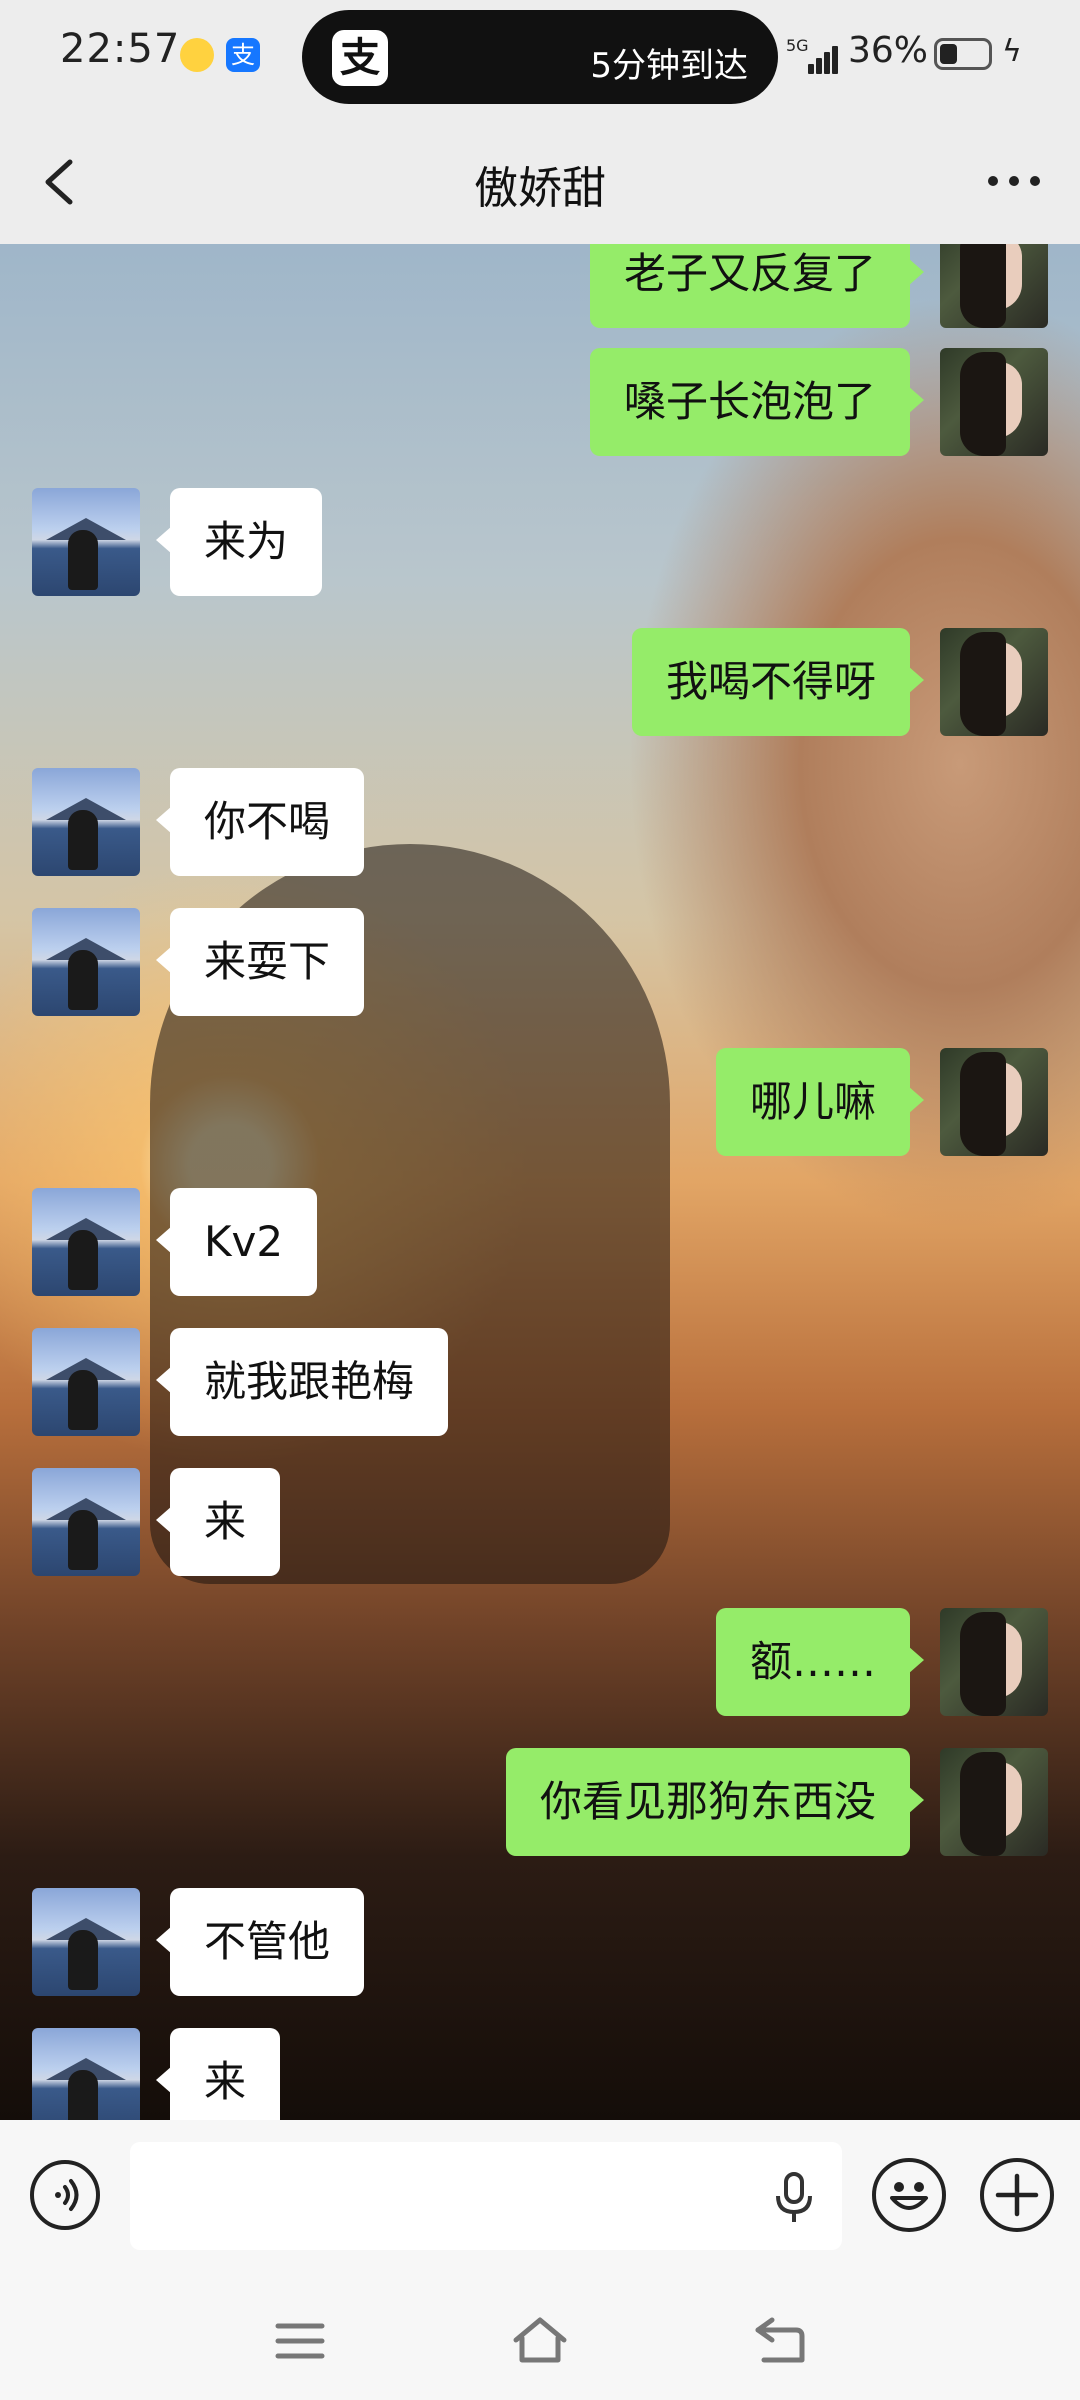  I want to click on microphone-icon, so click(794, 2198).